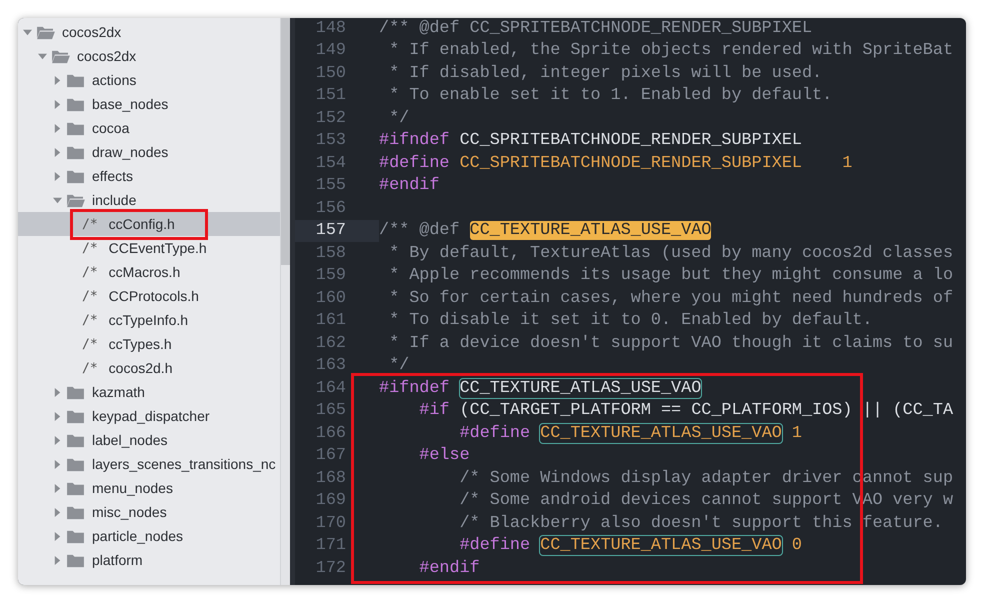 This screenshot has height=604, width=984. Describe the element at coordinates (330, 366) in the screenshot. I see `line-number: 163` at that location.